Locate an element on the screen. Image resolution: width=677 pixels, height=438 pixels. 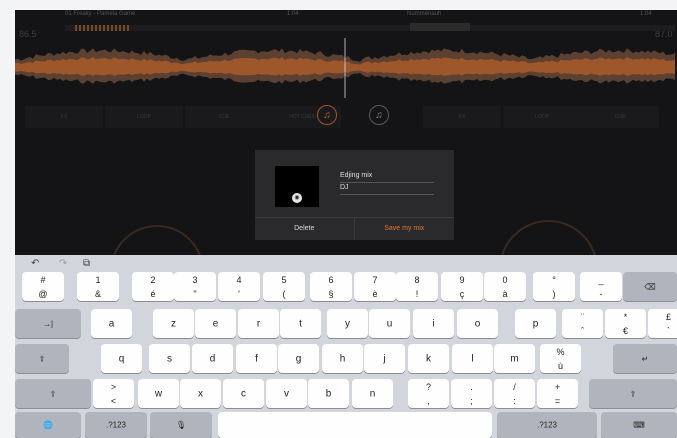
key-row1-7: 7è is located at coordinates (375, 286).